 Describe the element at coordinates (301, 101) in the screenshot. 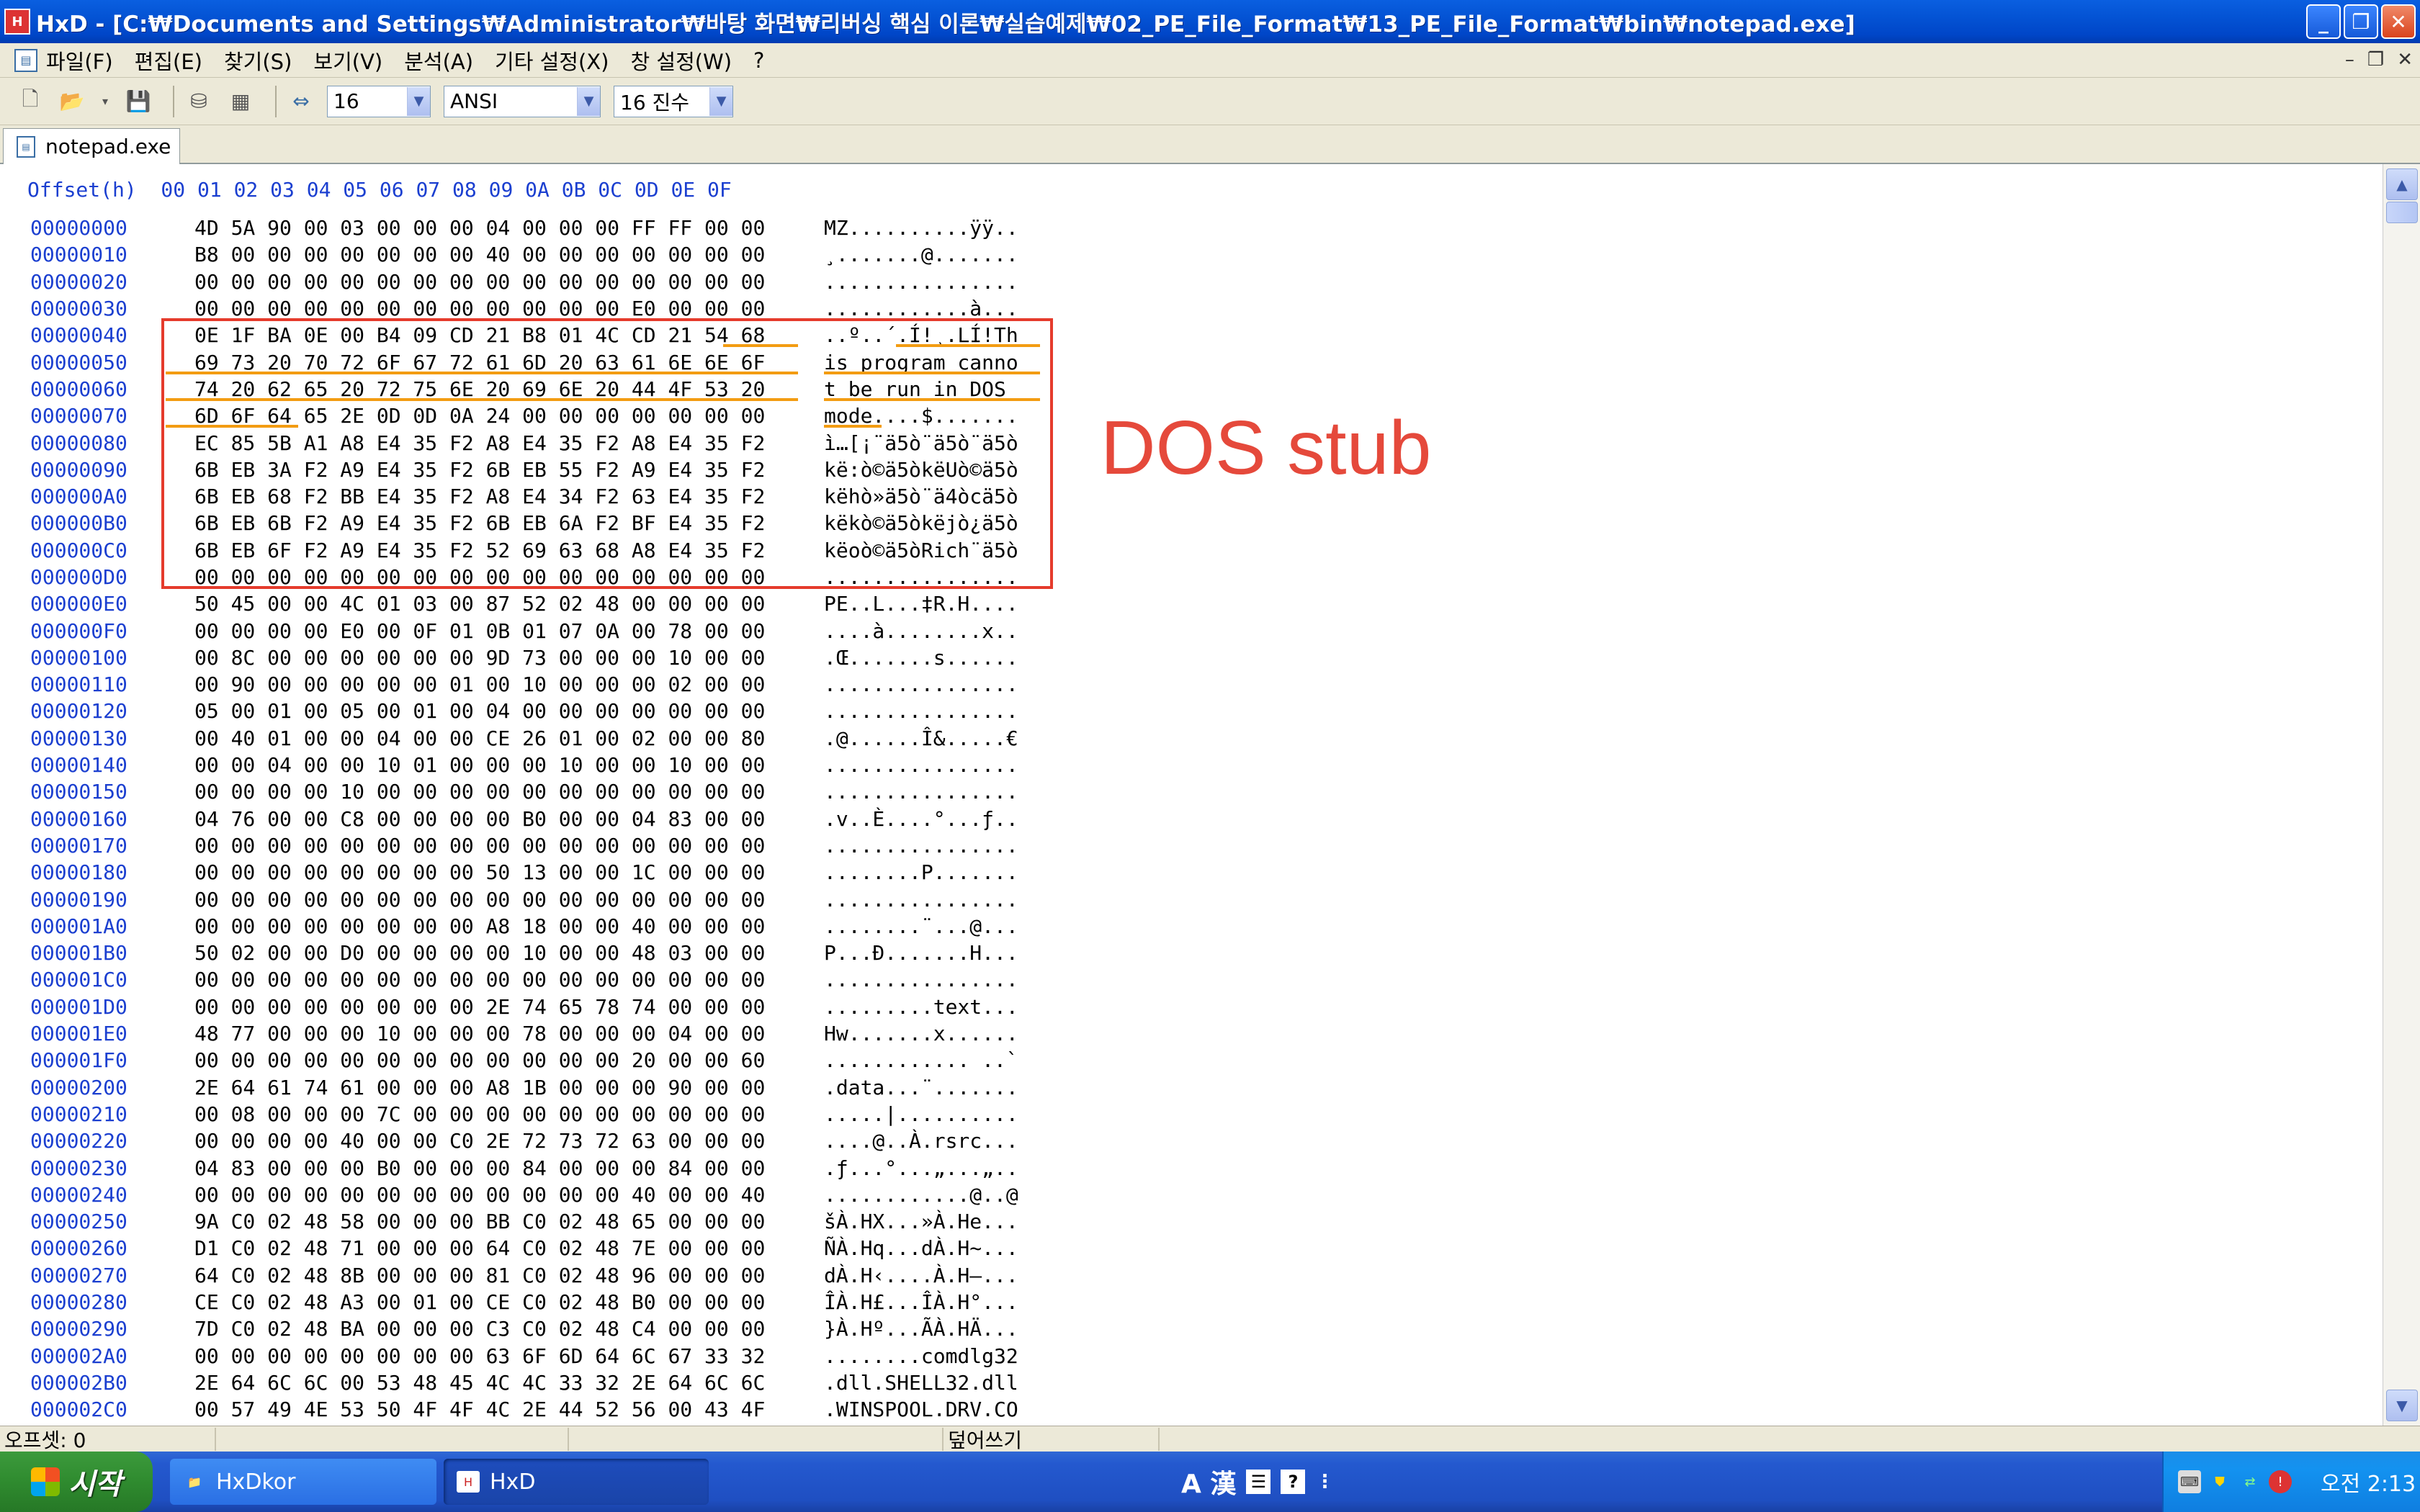

I see `goto-icon: ⇔` at that location.